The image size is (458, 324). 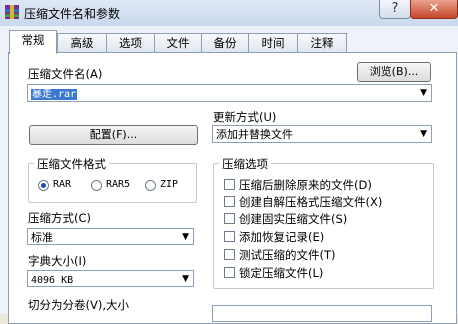 I want to click on create-solid-label: 创建固实压缩文件(S), so click(x=293, y=219).